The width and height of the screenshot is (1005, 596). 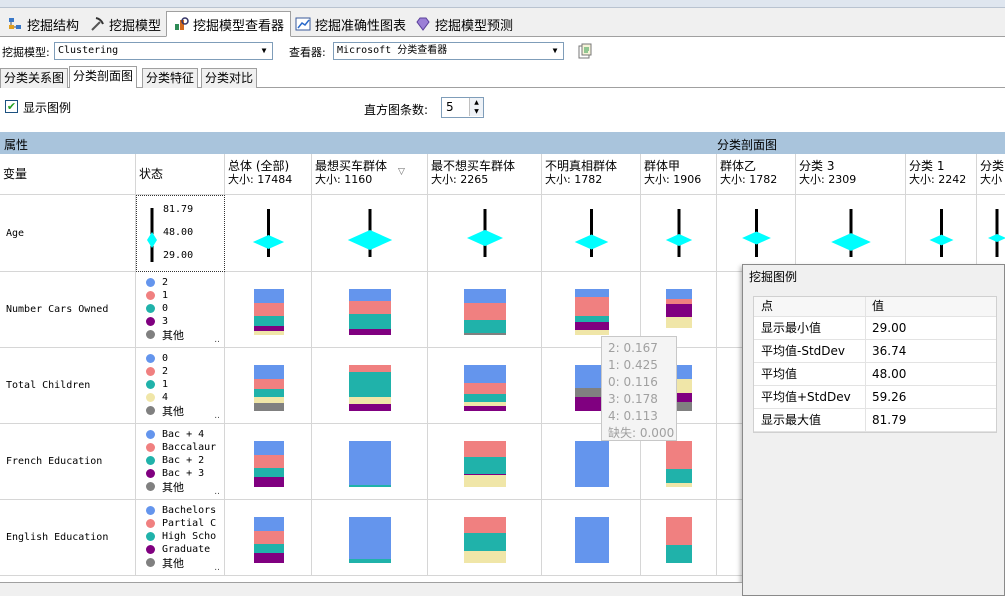 I want to click on state-label: Bachelors, so click(x=189, y=510).